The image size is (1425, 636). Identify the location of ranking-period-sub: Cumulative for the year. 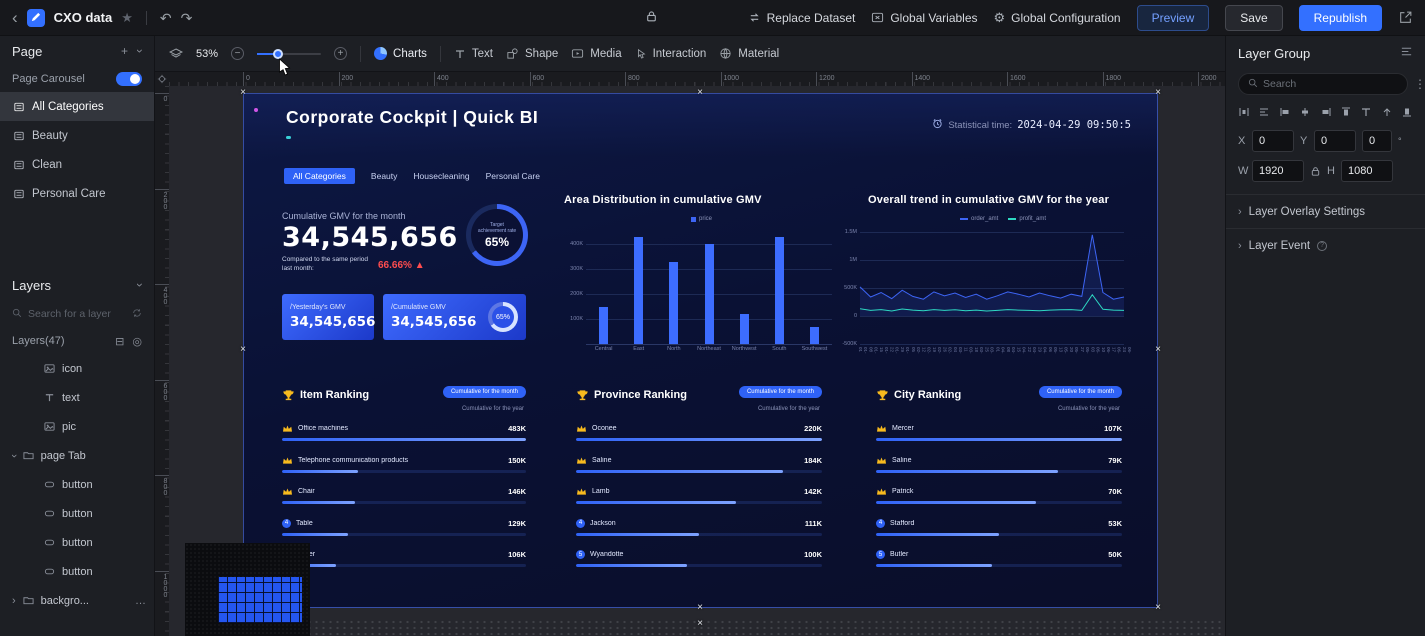
(1088, 409).